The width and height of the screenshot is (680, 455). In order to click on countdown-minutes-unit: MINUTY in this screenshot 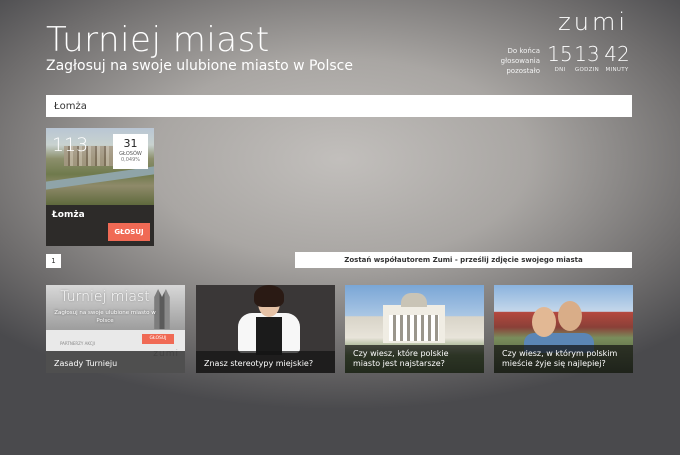, I will do `click(617, 70)`.